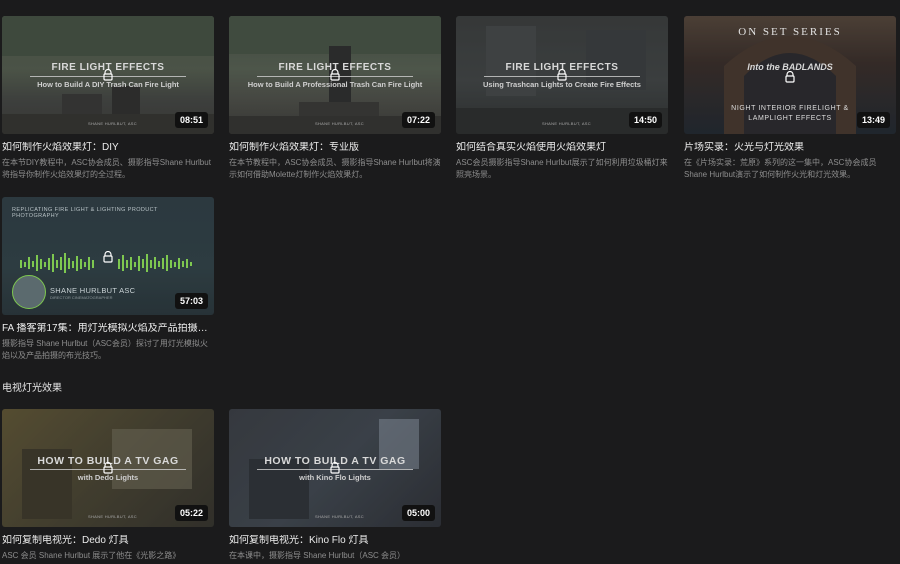 The width and height of the screenshot is (900, 564). Describe the element at coordinates (191, 301) in the screenshot. I see `duration-badge: 57:03` at that location.